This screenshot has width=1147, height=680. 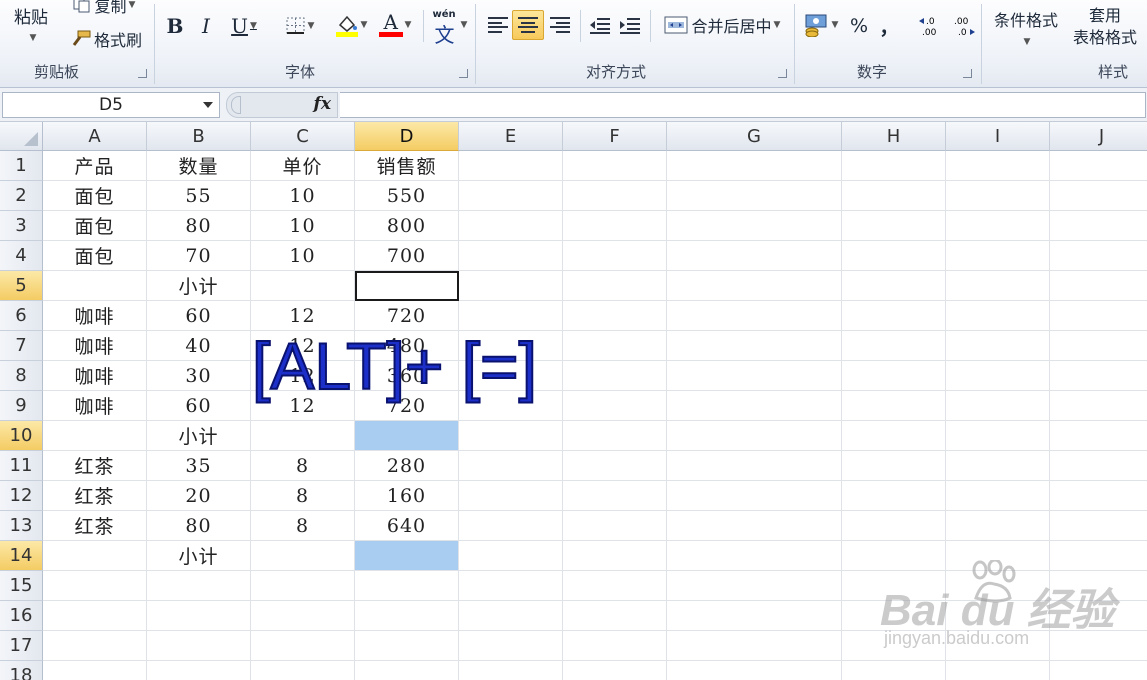 I want to click on conditional-format-button: 条件格式 ▼, so click(x=1026, y=27).